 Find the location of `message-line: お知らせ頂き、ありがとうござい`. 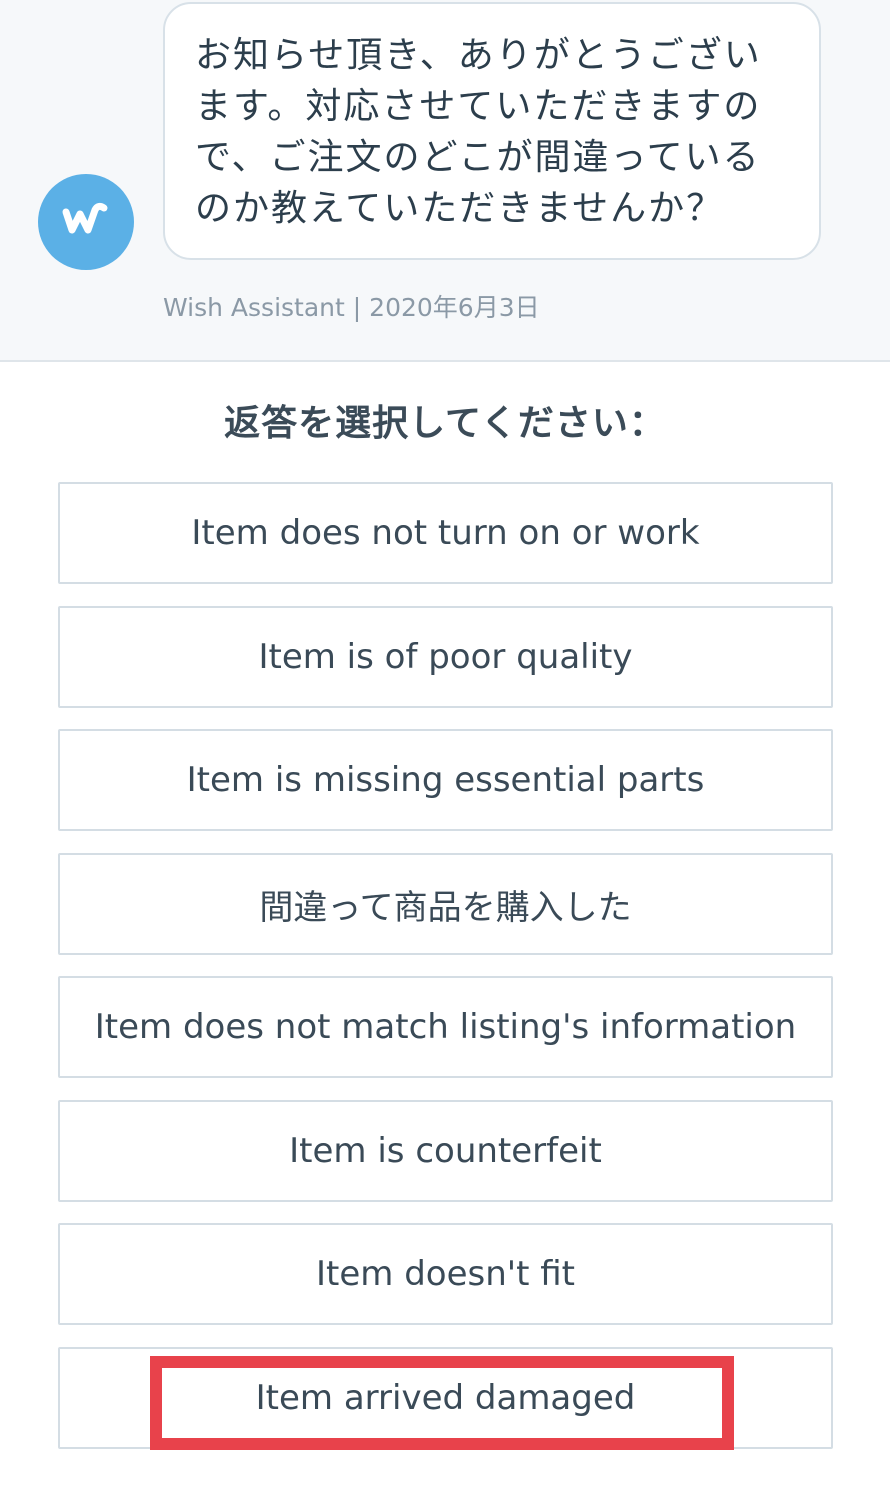

message-line: お知らせ頂き、ありがとうござい is located at coordinates (478, 55).